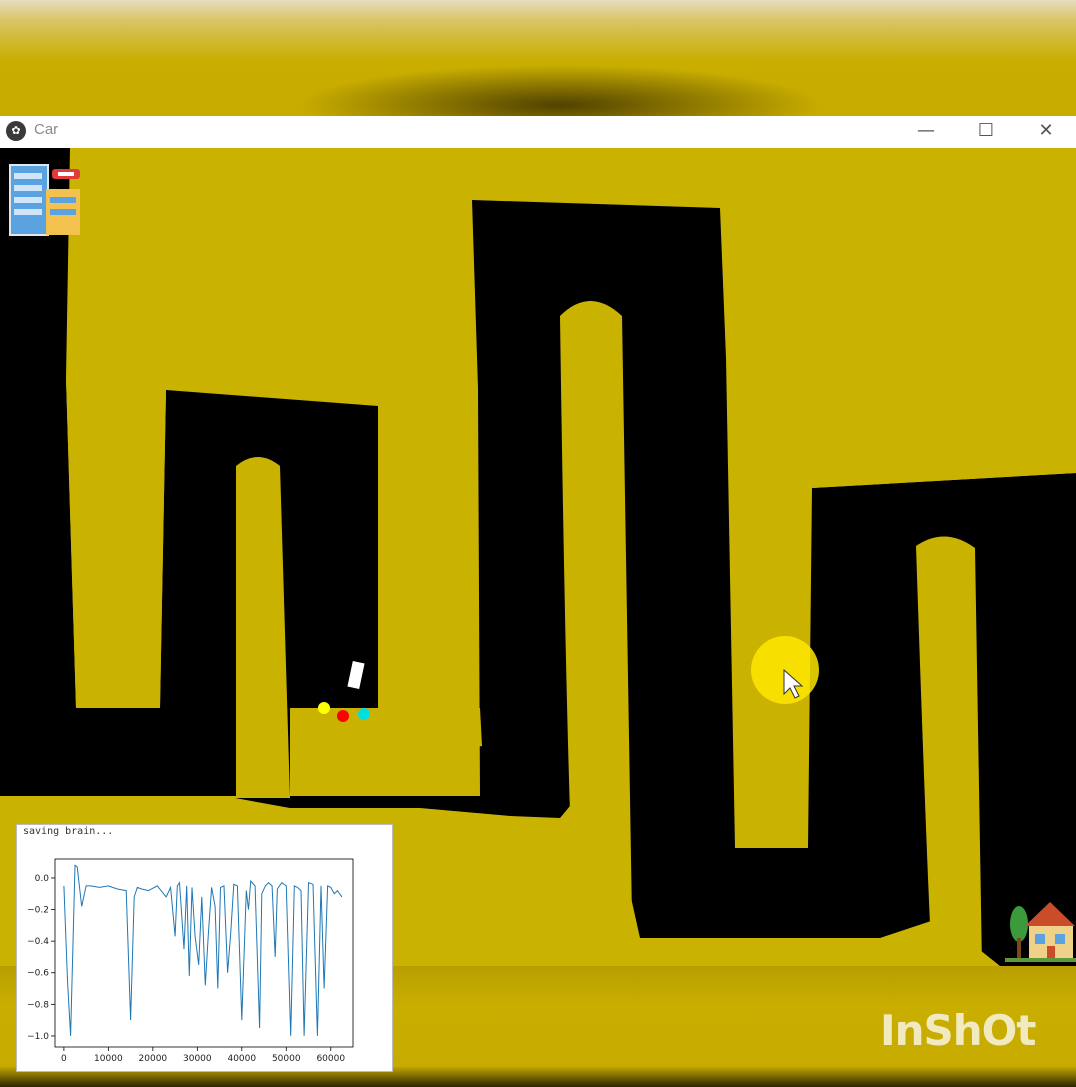 The height and width of the screenshot is (1087, 1076). I want to click on sand-upper-right, so click(901, 338).